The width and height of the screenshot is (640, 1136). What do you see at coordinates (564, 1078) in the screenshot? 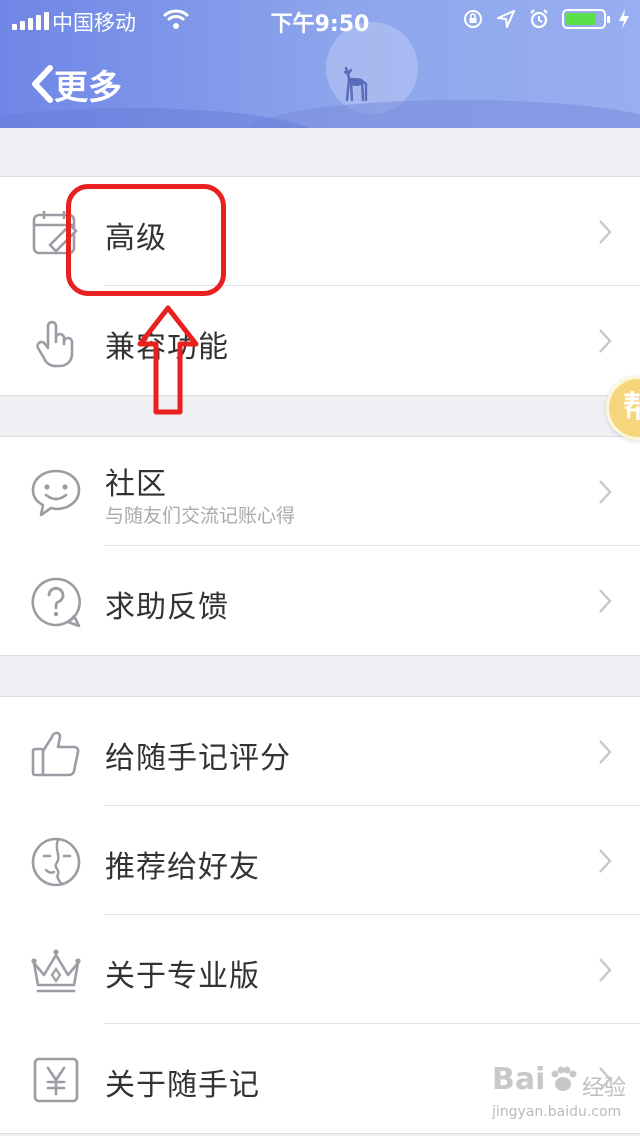
I see `paw-icon` at bounding box center [564, 1078].